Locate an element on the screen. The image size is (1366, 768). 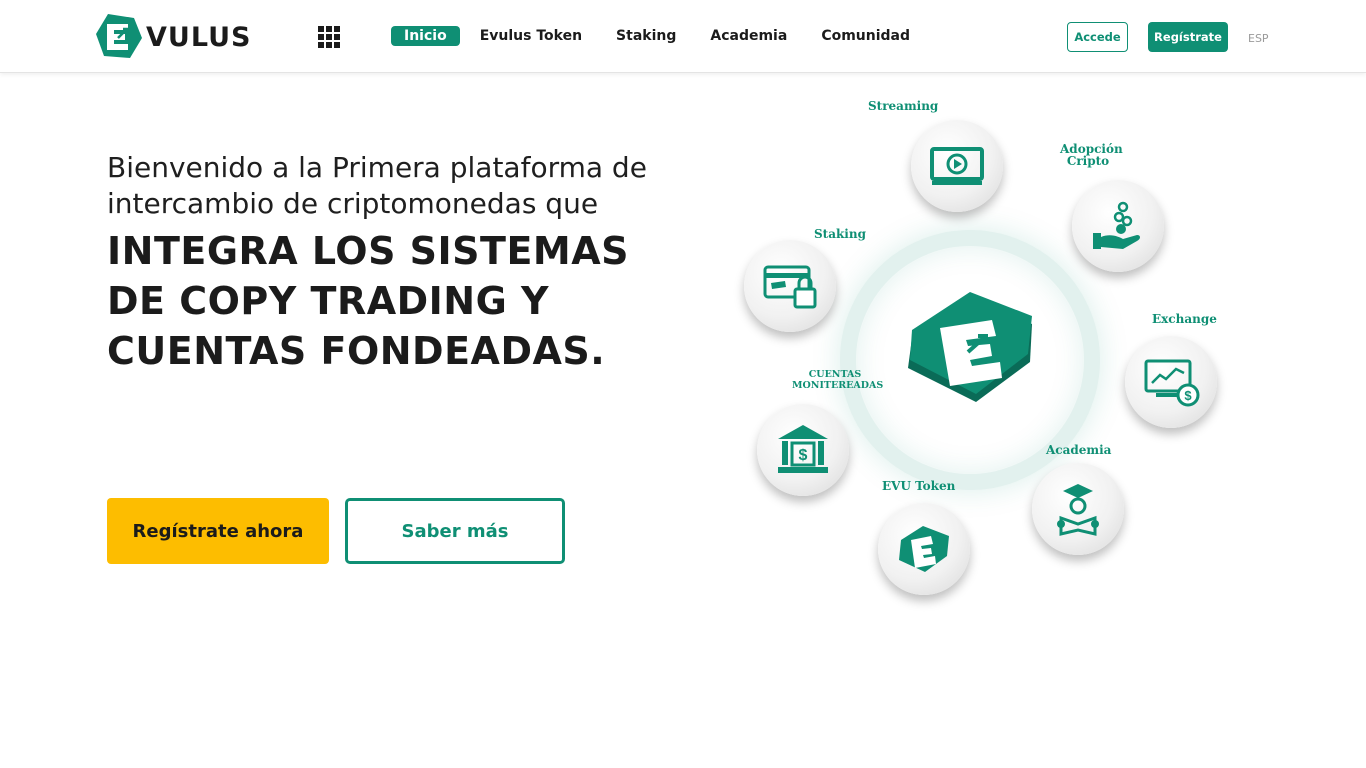
graduate-reading-icon is located at coordinates (1078, 510).